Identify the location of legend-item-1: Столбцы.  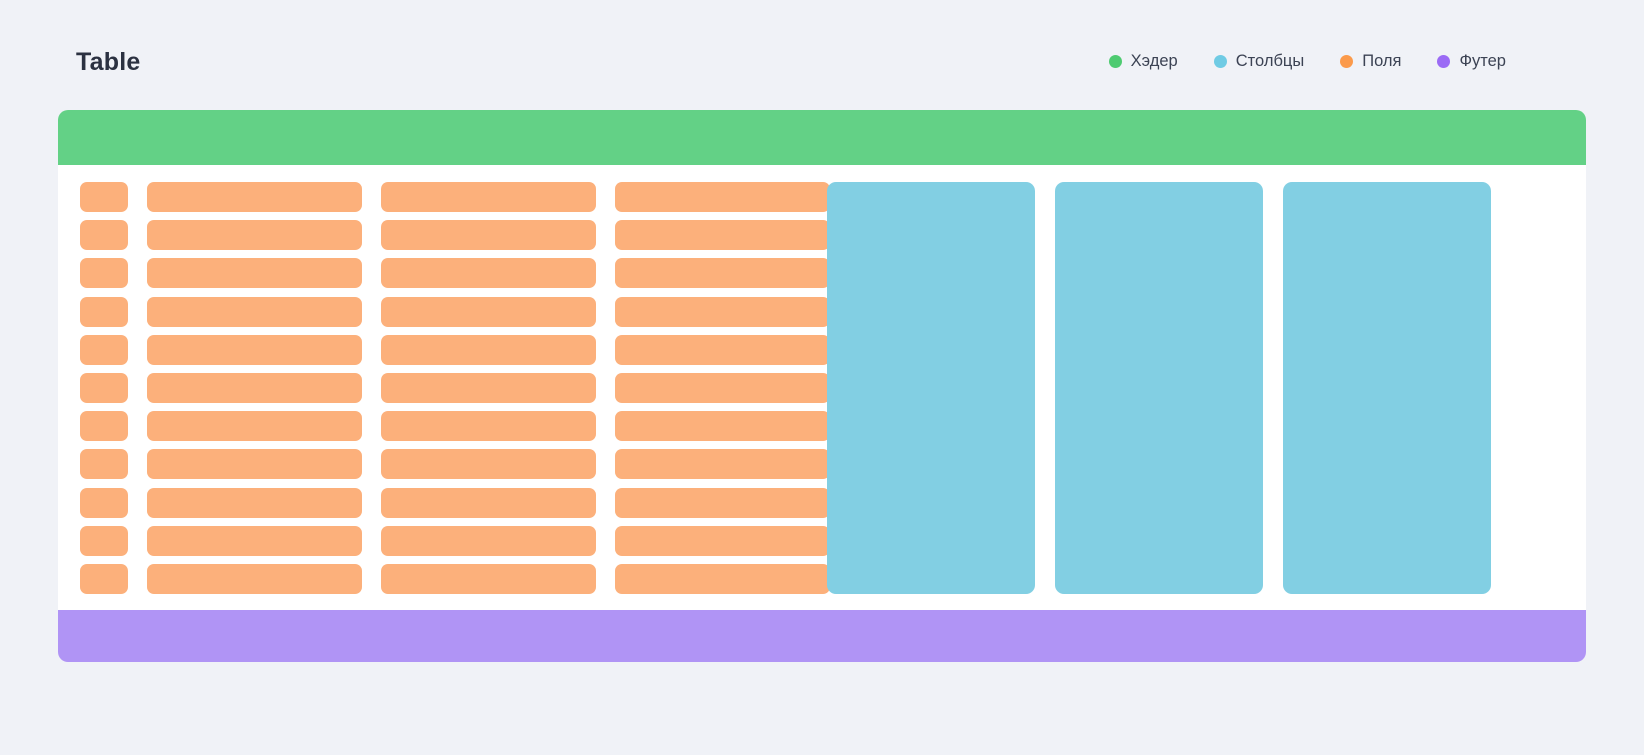
(1259, 61).